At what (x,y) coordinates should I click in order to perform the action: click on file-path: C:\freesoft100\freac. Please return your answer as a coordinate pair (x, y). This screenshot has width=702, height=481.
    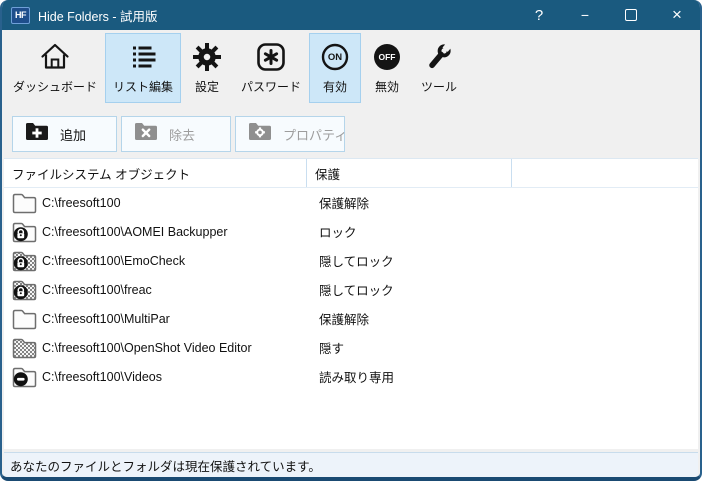
    Looking at the image, I should click on (97, 289).